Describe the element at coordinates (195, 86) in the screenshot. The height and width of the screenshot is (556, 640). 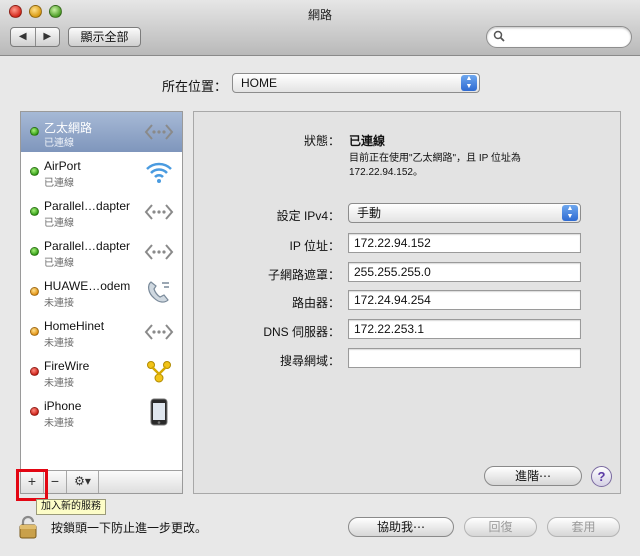
I see `location-label: 所在位置：` at that location.